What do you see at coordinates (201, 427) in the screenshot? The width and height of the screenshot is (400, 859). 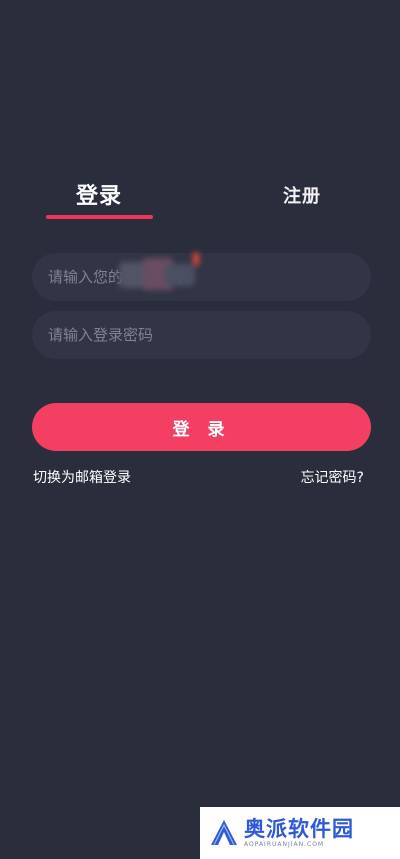 I see `login-button: 登 录` at bounding box center [201, 427].